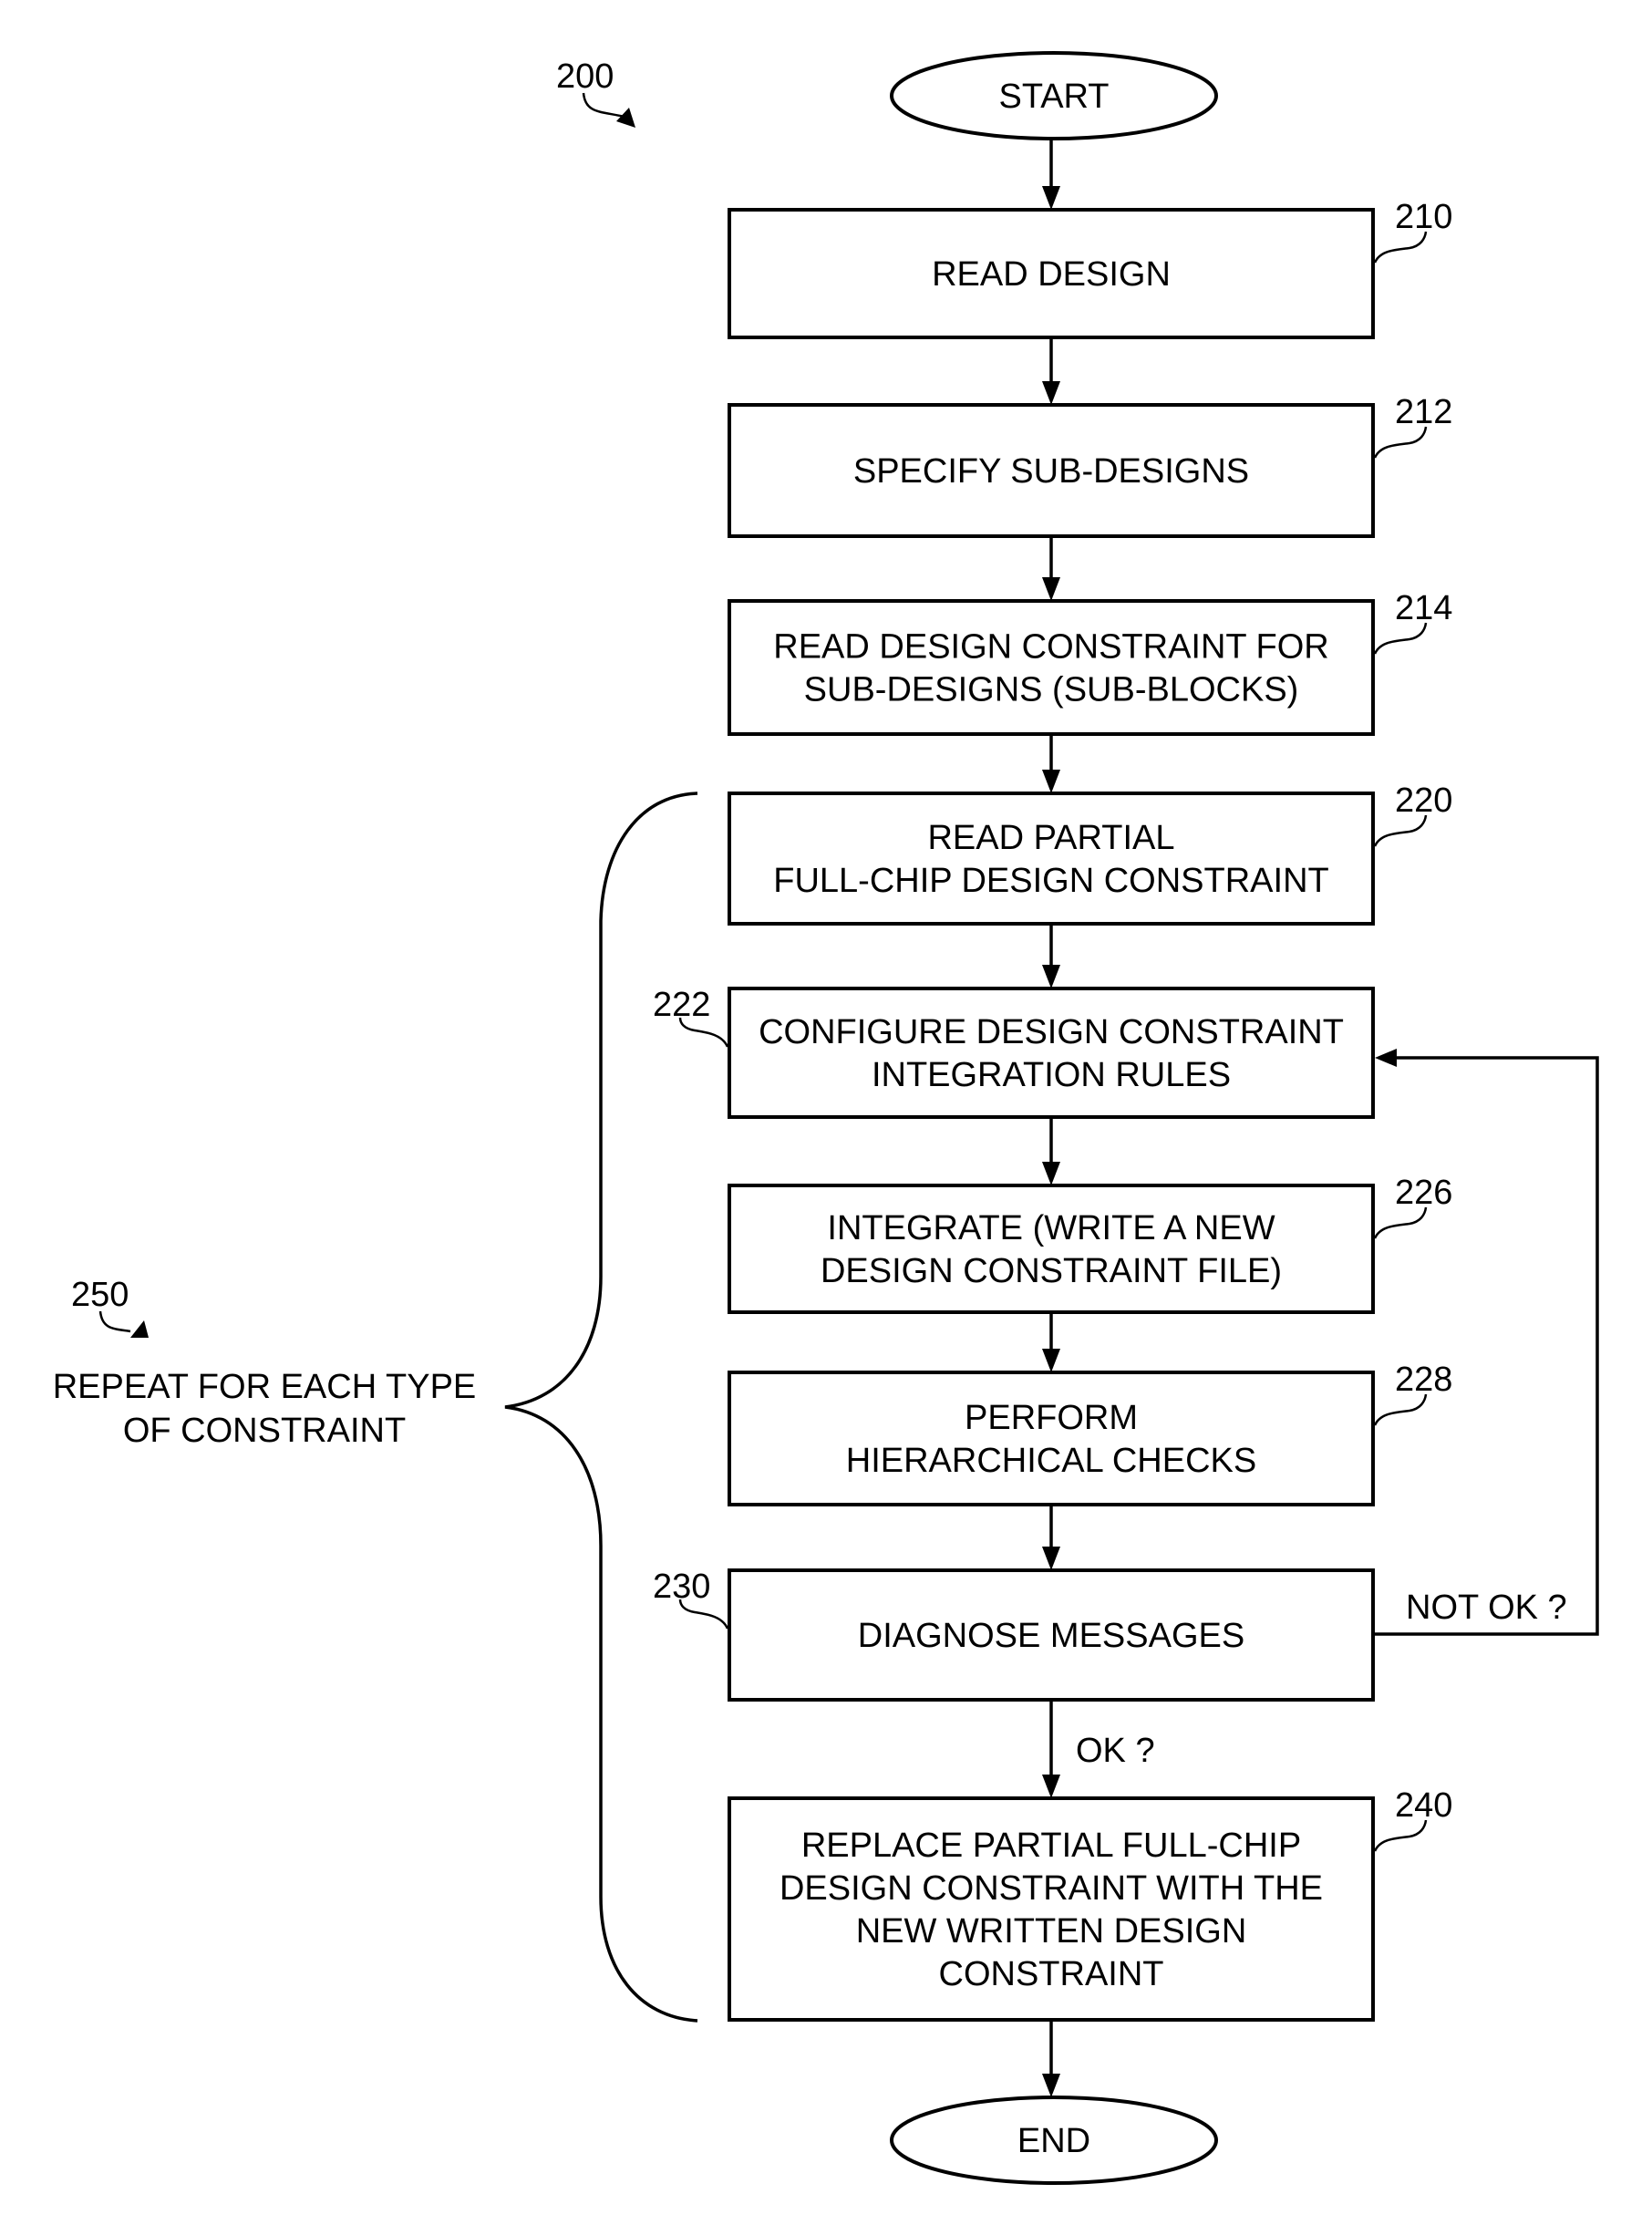 The height and width of the screenshot is (2225, 1652). I want to click on step-label-line: REPLACE PARTIAL FULL-CHIP, so click(1051, 1846).